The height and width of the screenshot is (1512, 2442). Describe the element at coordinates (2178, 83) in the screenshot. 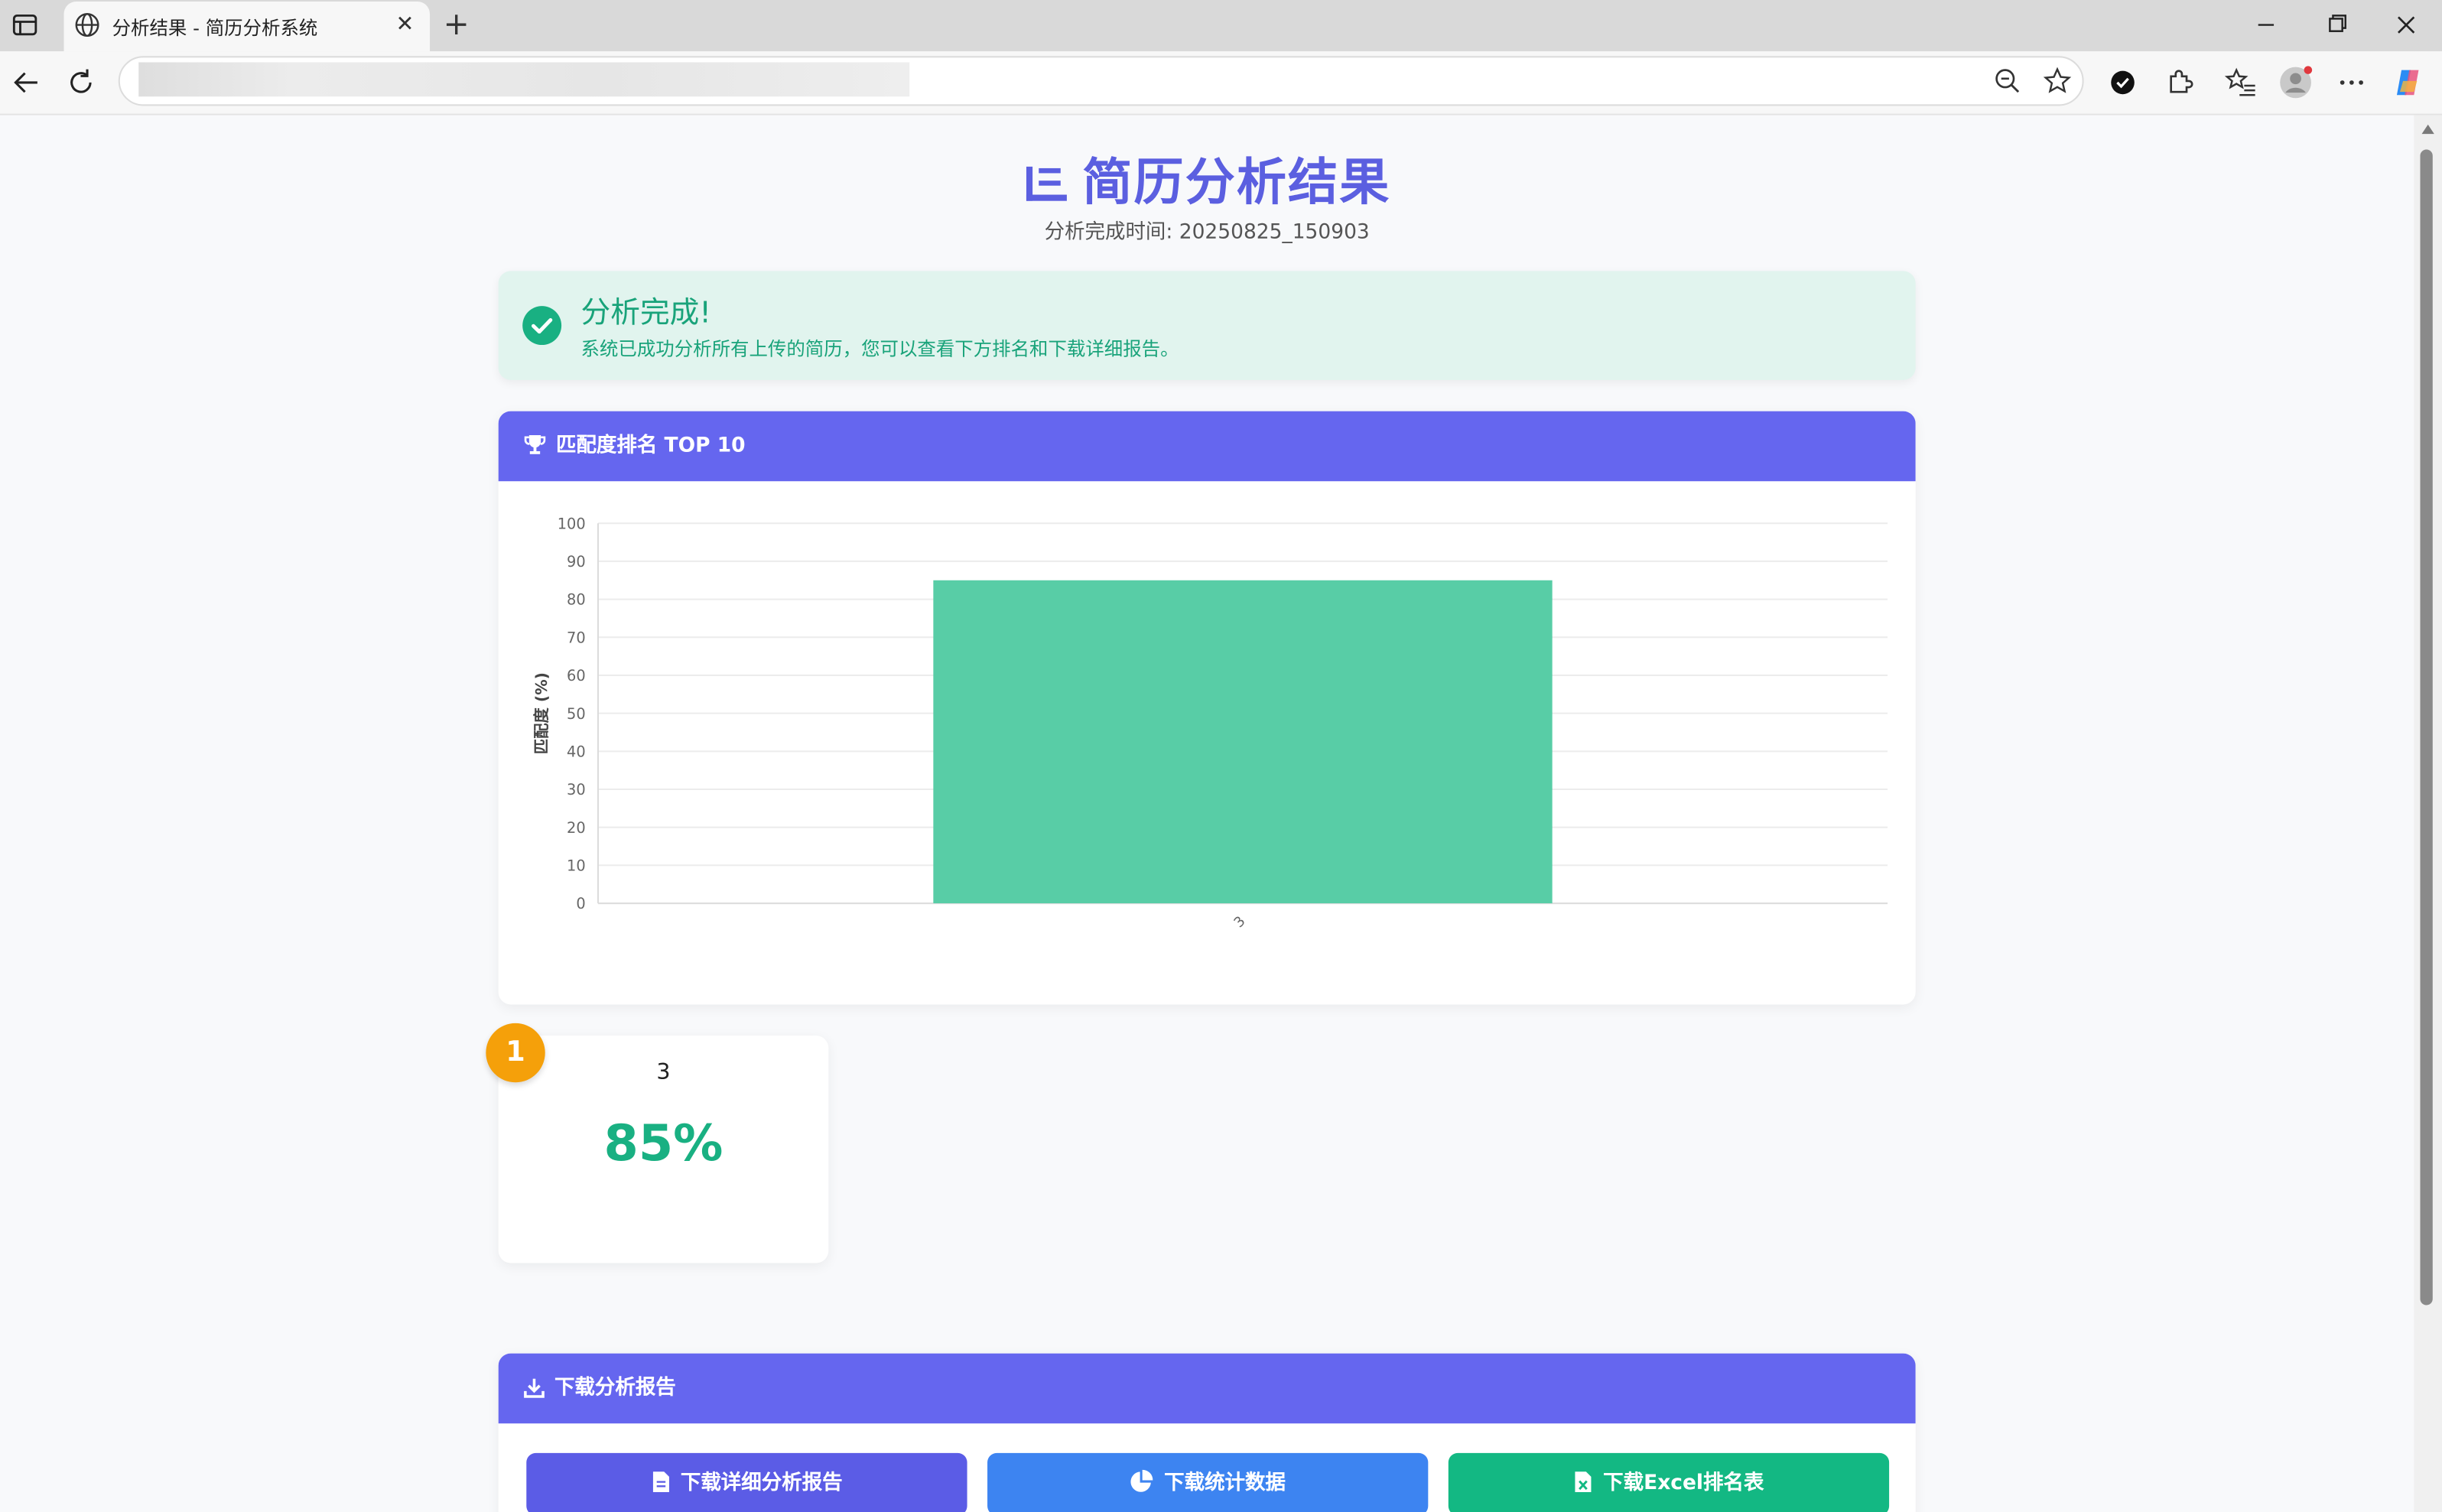

I see `extensions-puzzle-icon` at that location.